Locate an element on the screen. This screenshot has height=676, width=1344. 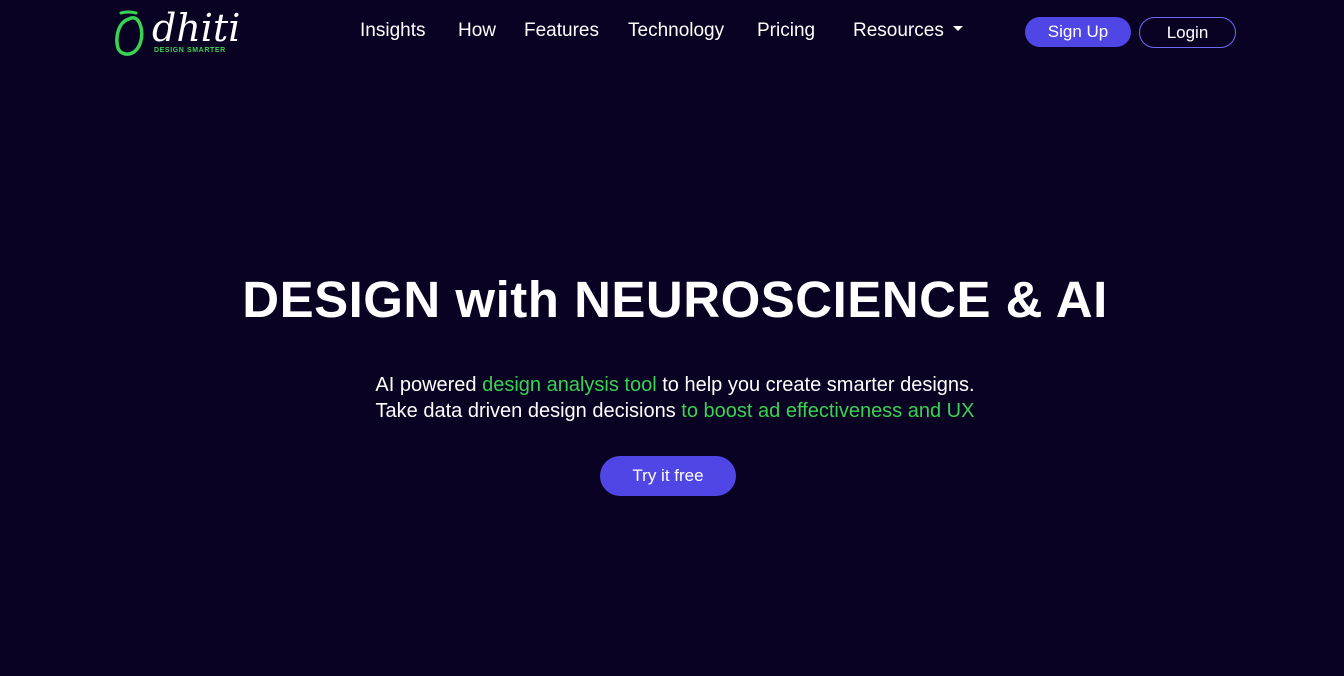
nav-features: Features is located at coordinates (561, 31).